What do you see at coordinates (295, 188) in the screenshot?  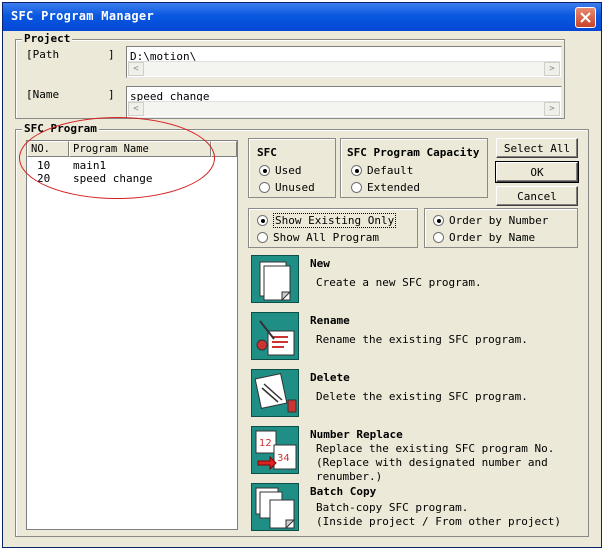 I see `unused-label: Unused` at bounding box center [295, 188].